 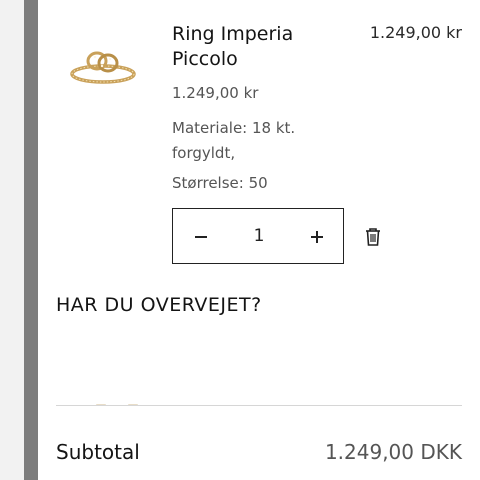 What do you see at coordinates (215, 93) in the screenshot?
I see `cart-item-price: 1.249,00 kr` at bounding box center [215, 93].